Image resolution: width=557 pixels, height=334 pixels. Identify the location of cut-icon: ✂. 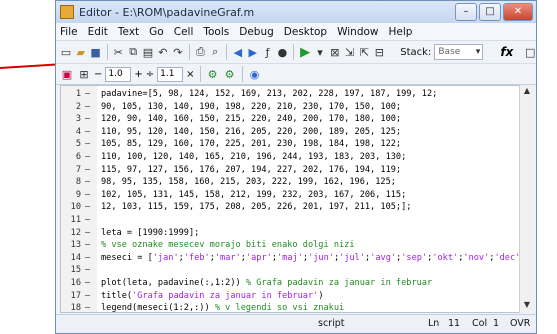
(118, 52).